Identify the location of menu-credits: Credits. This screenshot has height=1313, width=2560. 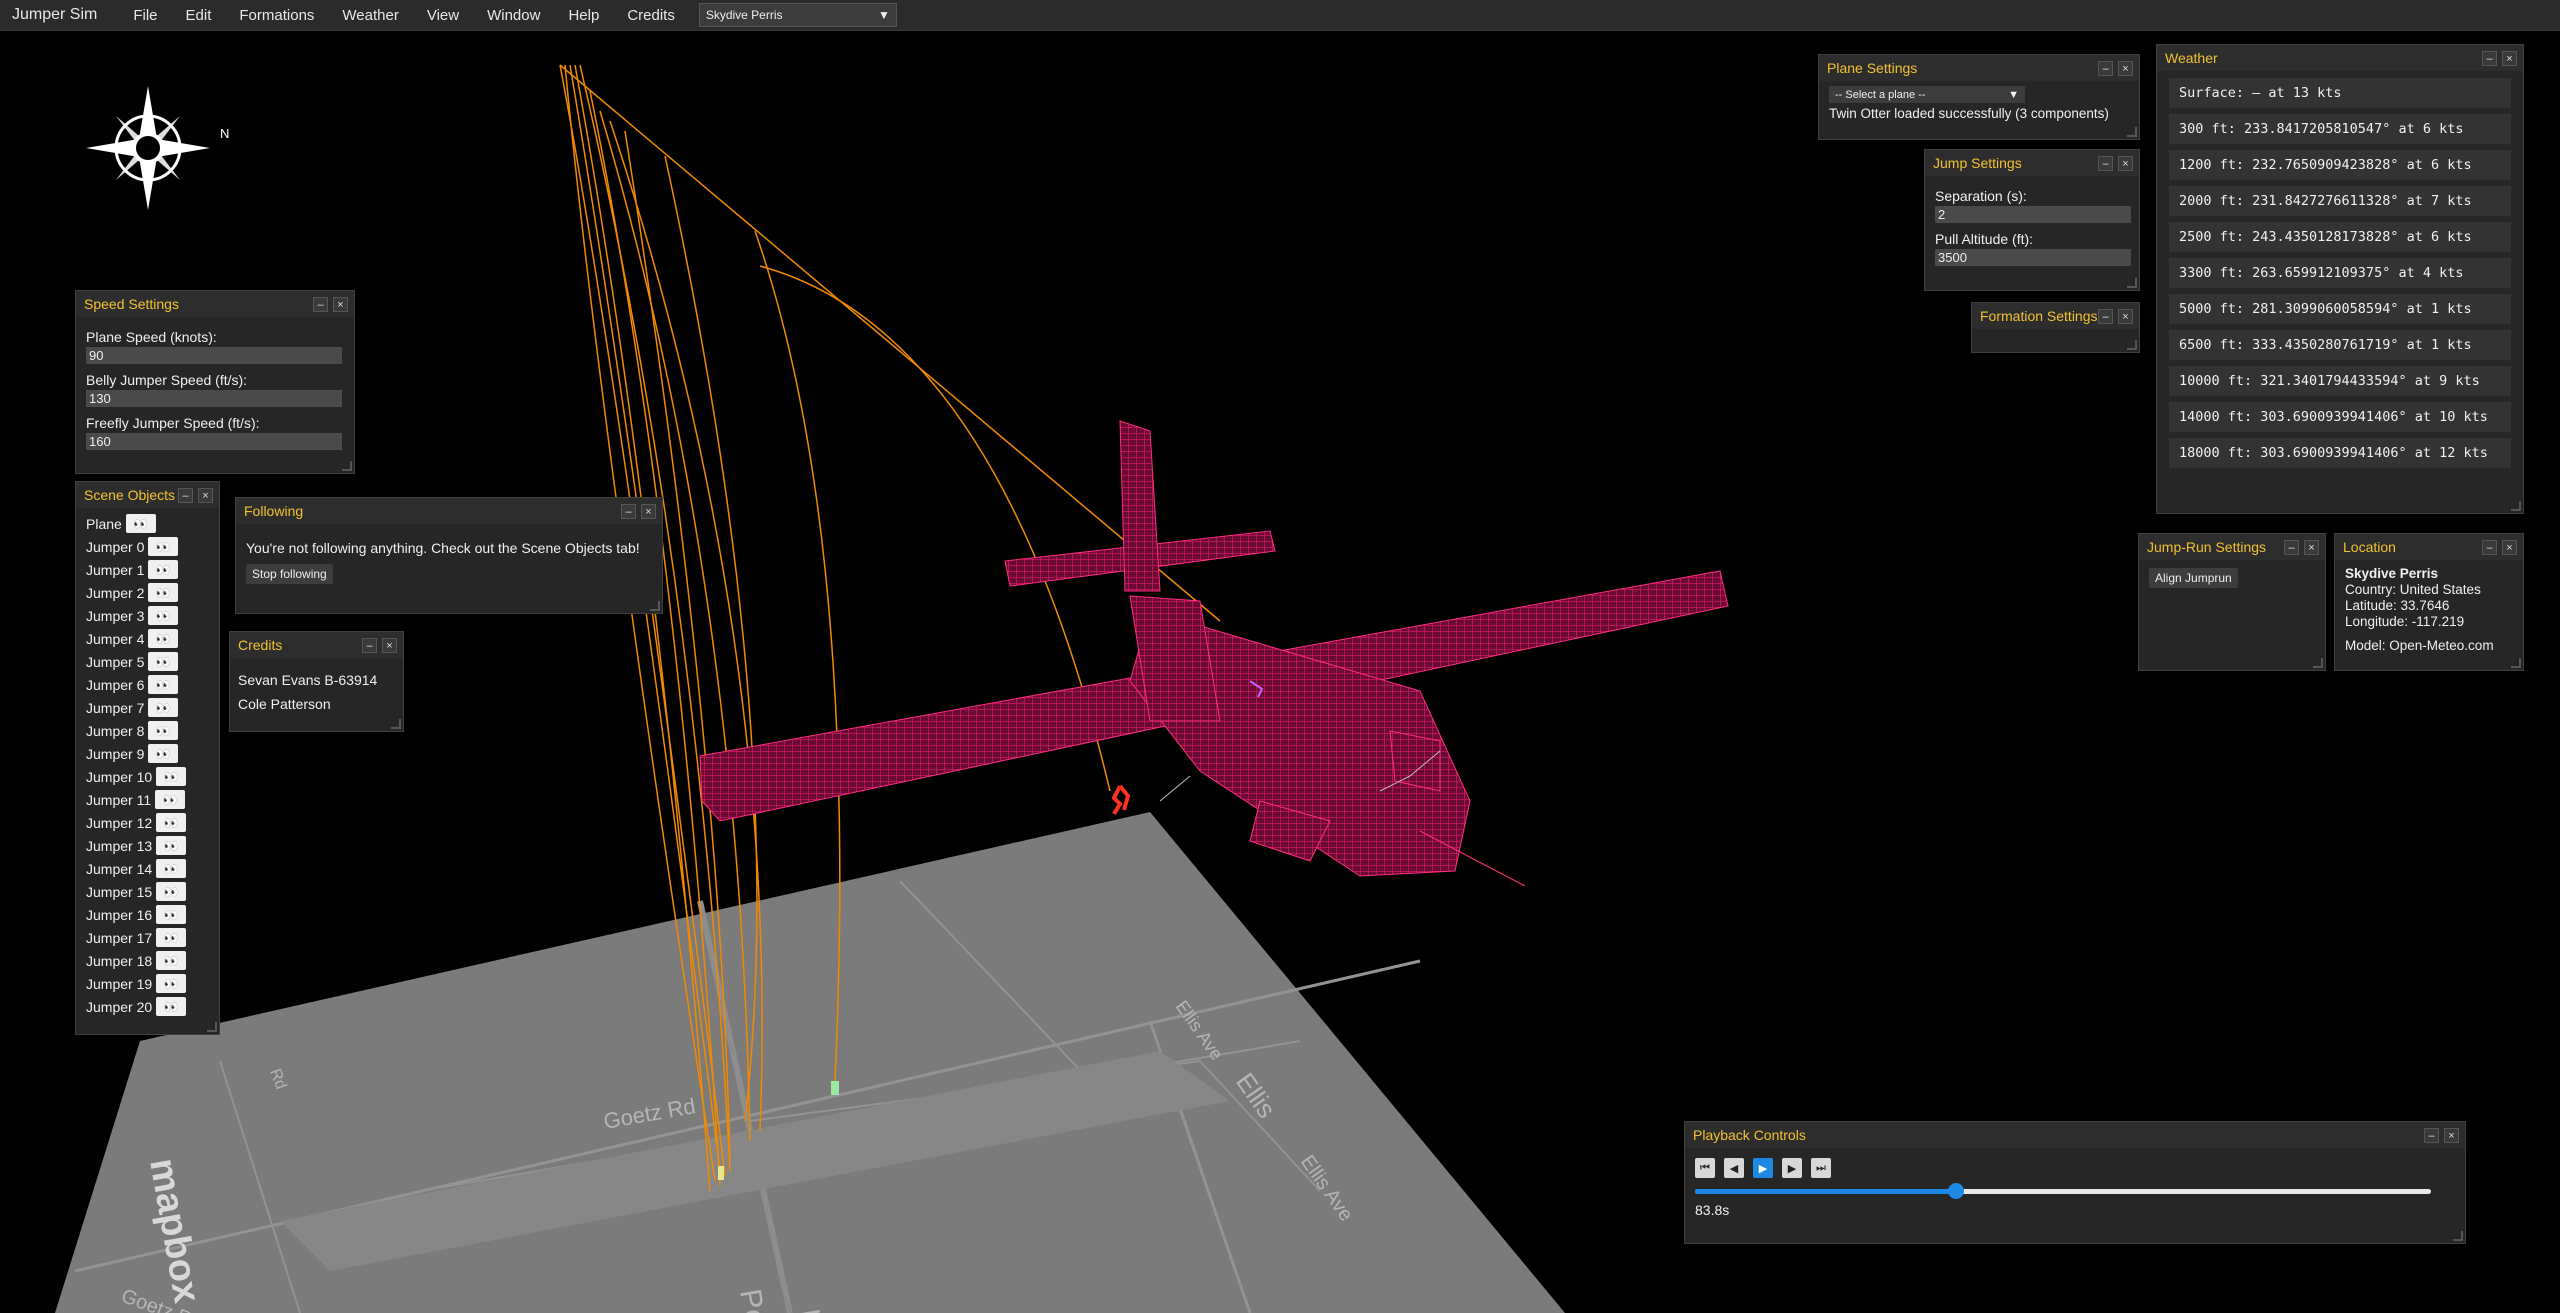
(651, 15).